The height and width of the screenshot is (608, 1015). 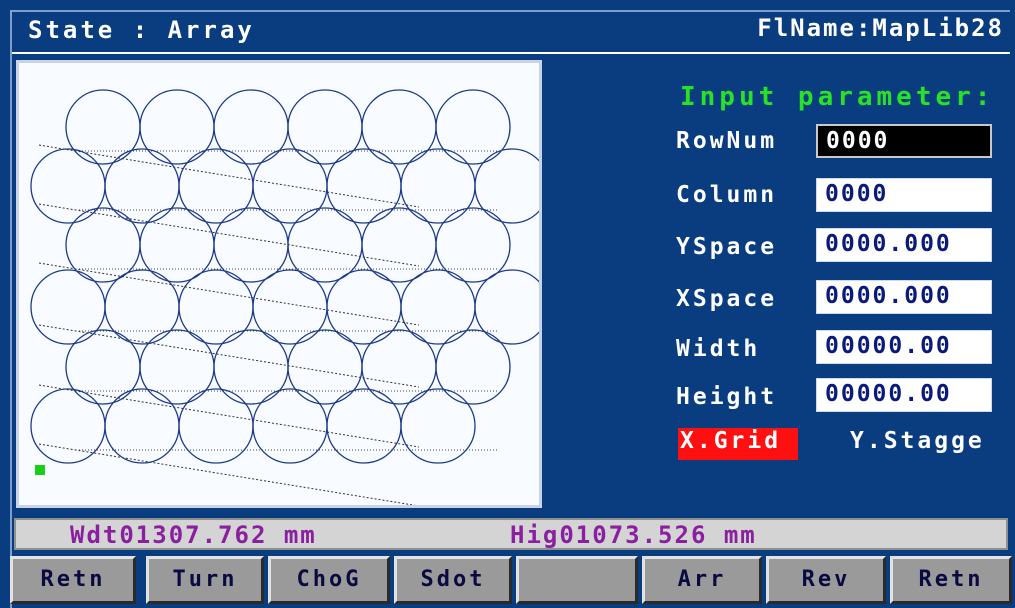 I want to click on height-field: 00000.00, so click(x=904, y=395).